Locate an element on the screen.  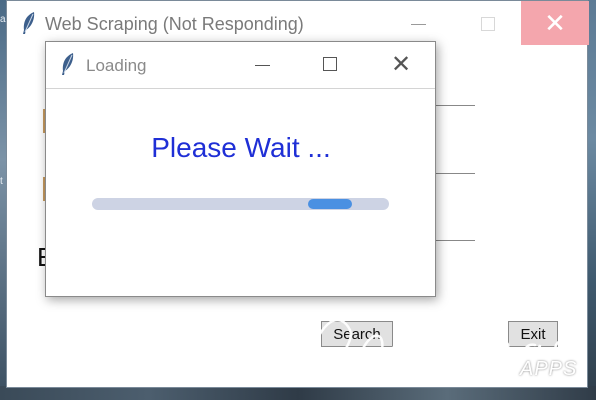
dialog-title: Loading is located at coordinates (116, 65).